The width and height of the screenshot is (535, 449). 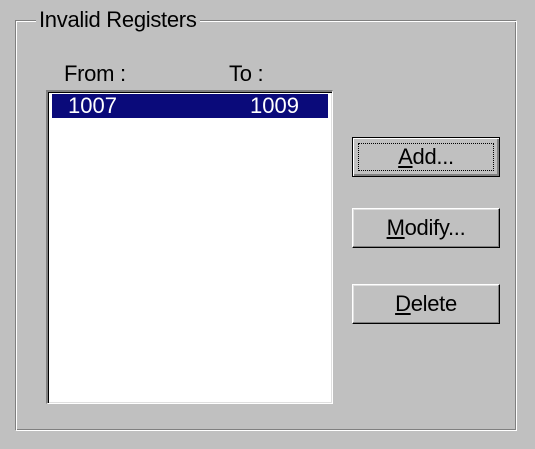 What do you see at coordinates (190, 106) in the screenshot?
I see `list-item: 1007 1009` at bounding box center [190, 106].